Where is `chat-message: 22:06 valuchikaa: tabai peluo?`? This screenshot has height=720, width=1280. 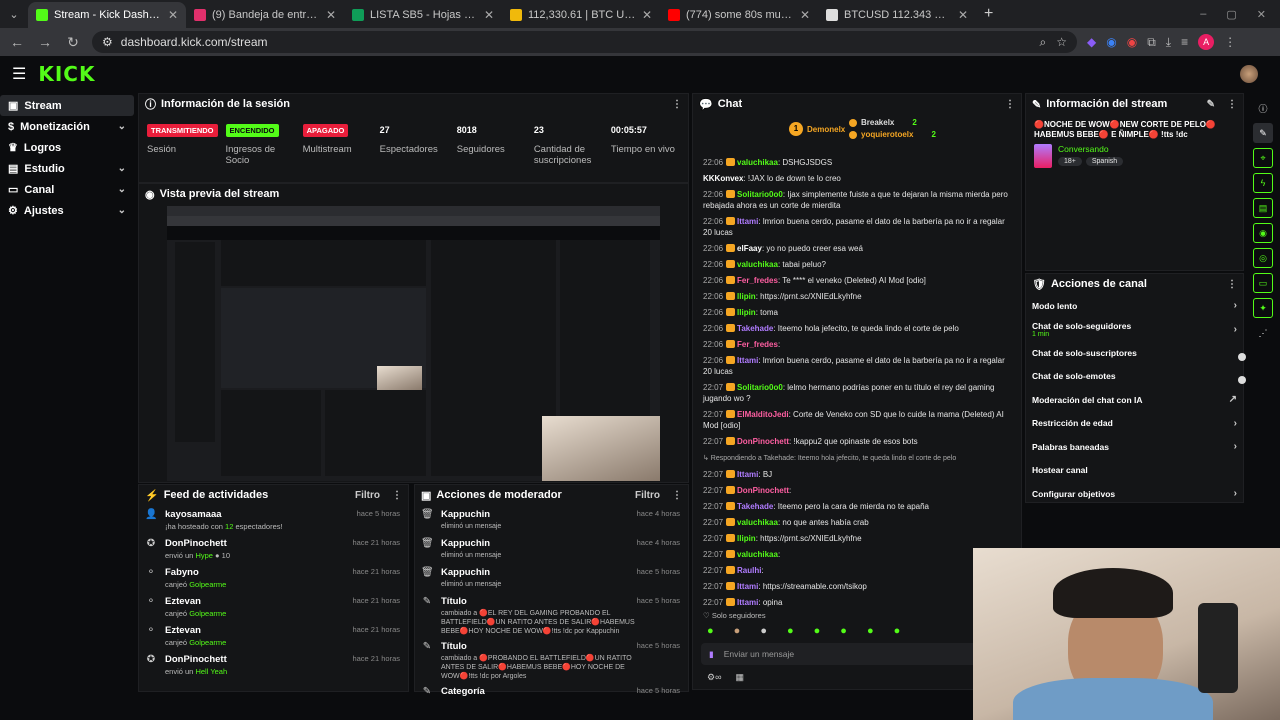 chat-message: 22:06 valuchikaa: tabai peluo? is located at coordinates (857, 264).